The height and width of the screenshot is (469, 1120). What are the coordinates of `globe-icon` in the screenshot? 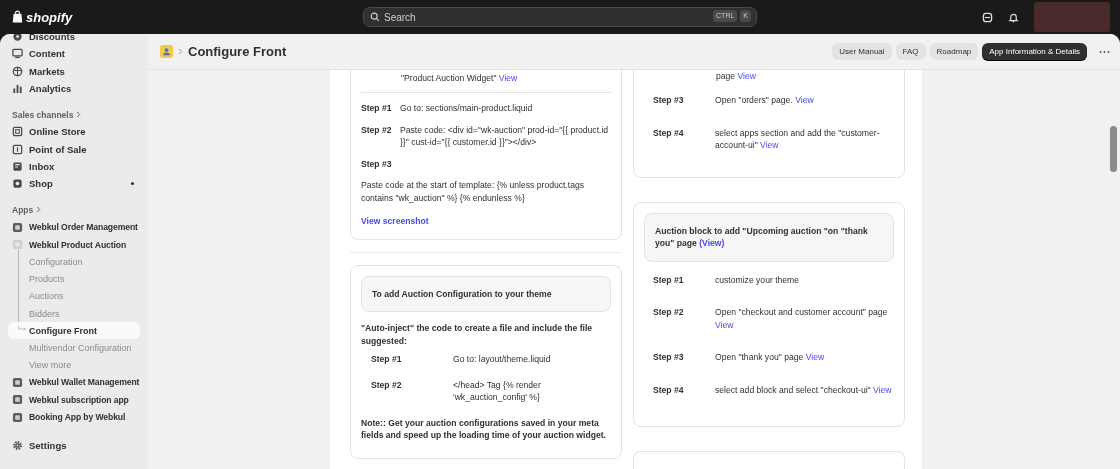 It's located at (17, 71).